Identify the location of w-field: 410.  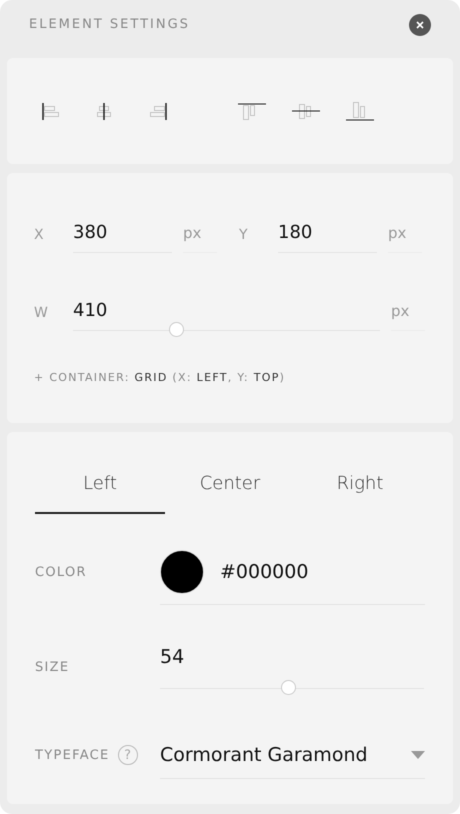
(226, 311).